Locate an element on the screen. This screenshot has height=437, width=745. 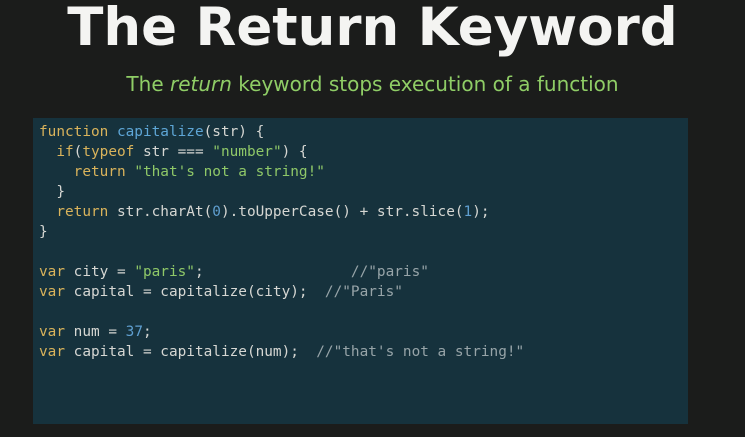
code-token-plain: ) { is located at coordinates (294, 152).